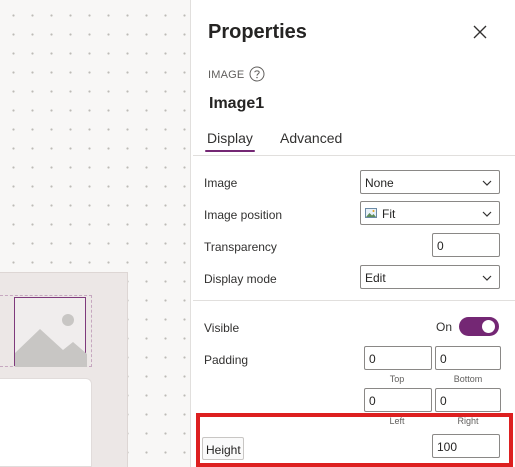 The image size is (515, 467). Describe the element at coordinates (479, 326) in the screenshot. I see `visible-toggle` at that location.